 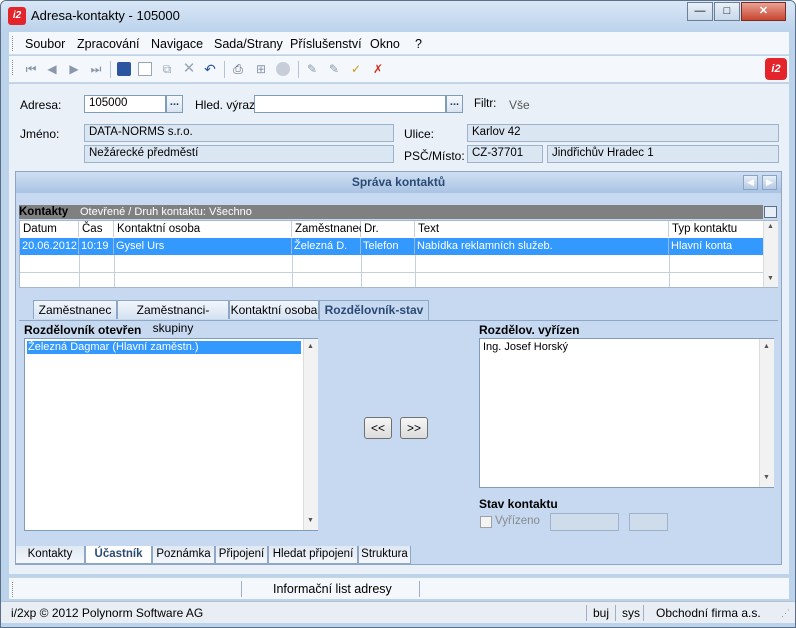 What do you see at coordinates (45, 44) in the screenshot?
I see `menu-soubor: Soubor` at bounding box center [45, 44].